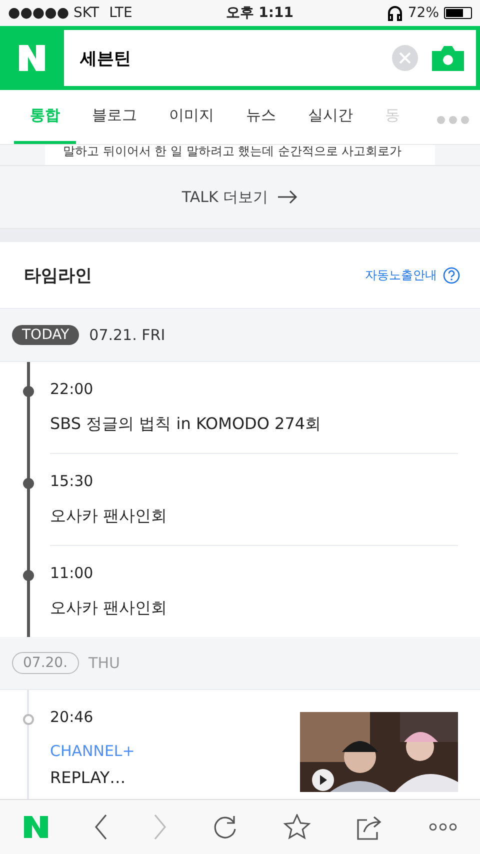 The width and height of the screenshot is (480, 854). I want to click on weekday-label: THU, so click(104, 663).